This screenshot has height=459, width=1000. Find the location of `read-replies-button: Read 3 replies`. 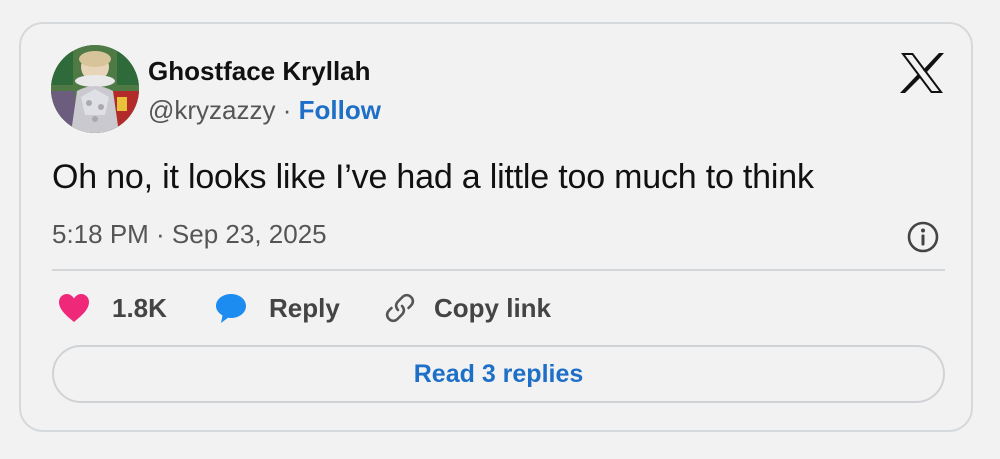

read-replies-button: Read 3 replies is located at coordinates (498, 374).